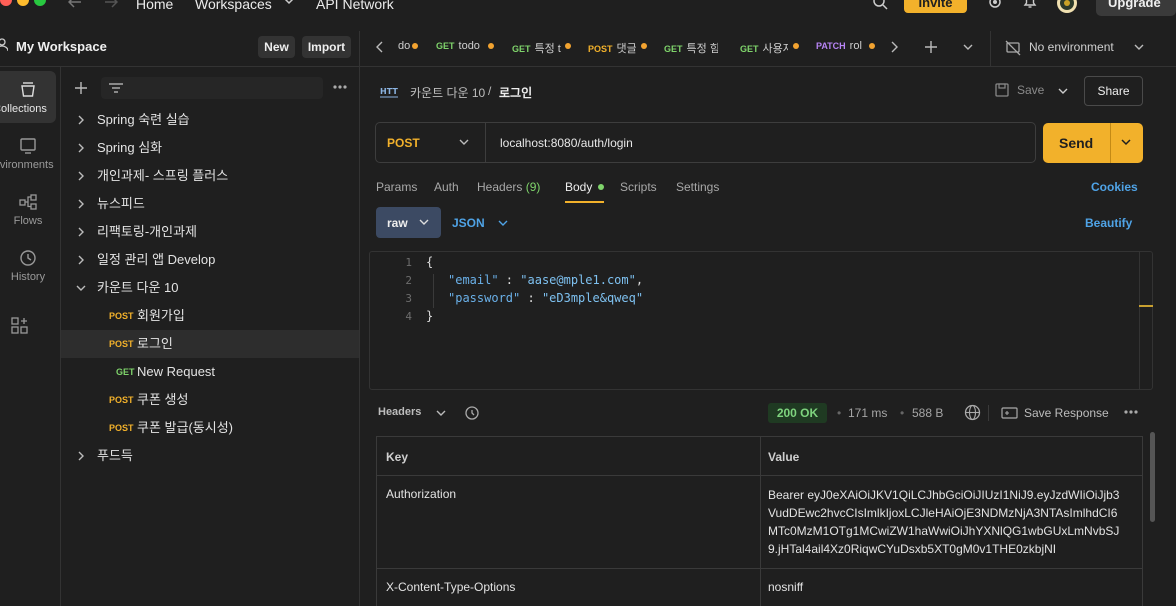 The height and width of the screenshot is (606, 1176). I want to click on tab-request: GET todo, so click(460, 46).